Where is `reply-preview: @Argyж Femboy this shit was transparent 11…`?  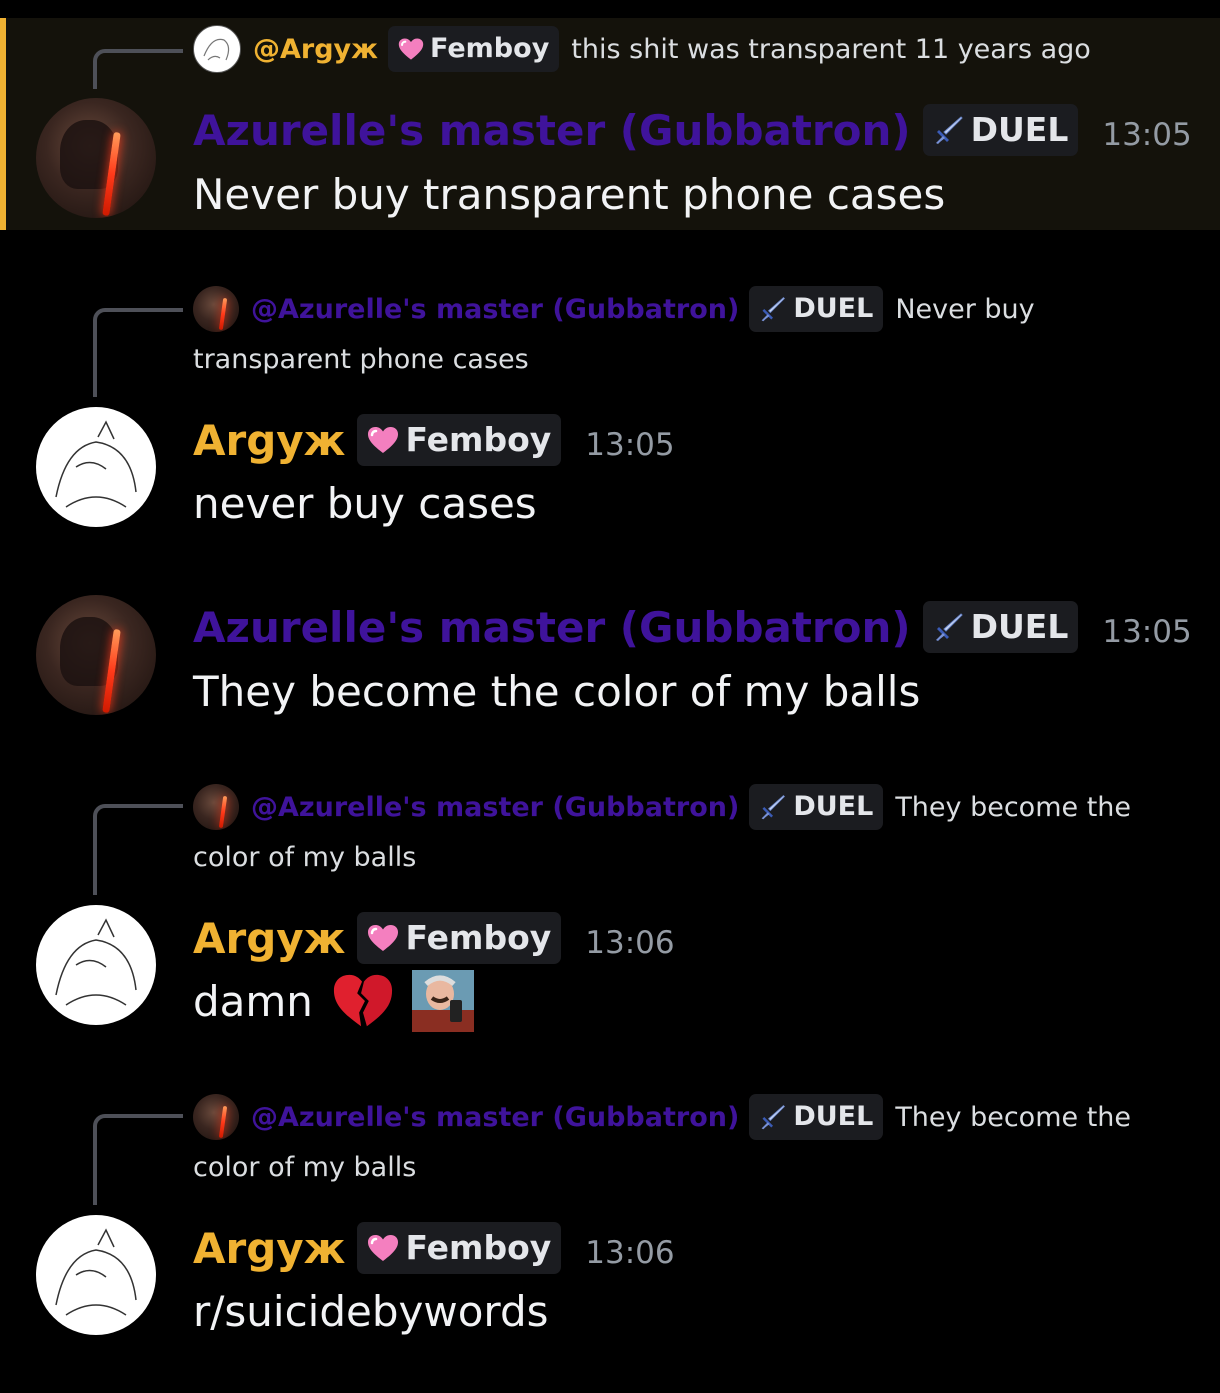 reply-preview: @Argyж Femboy this shit was transparent 11… is located at coordinates (673, 49).